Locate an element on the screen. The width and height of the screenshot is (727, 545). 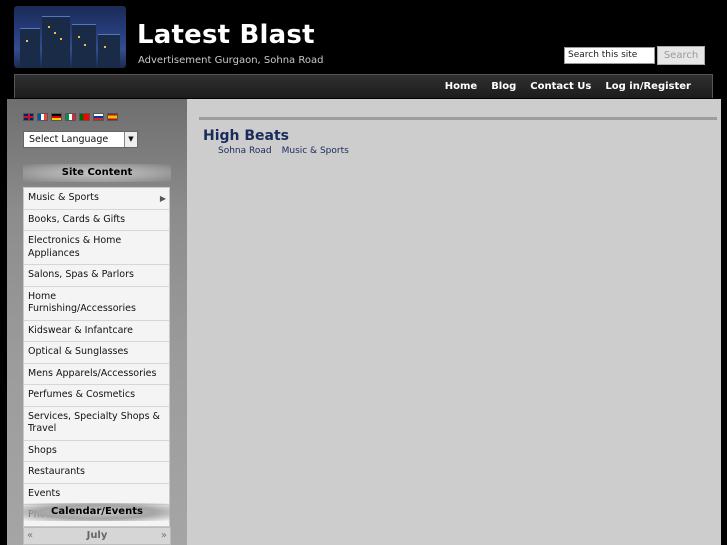
calendar-title: Calendar/Events is located at coordinates (97, 512).